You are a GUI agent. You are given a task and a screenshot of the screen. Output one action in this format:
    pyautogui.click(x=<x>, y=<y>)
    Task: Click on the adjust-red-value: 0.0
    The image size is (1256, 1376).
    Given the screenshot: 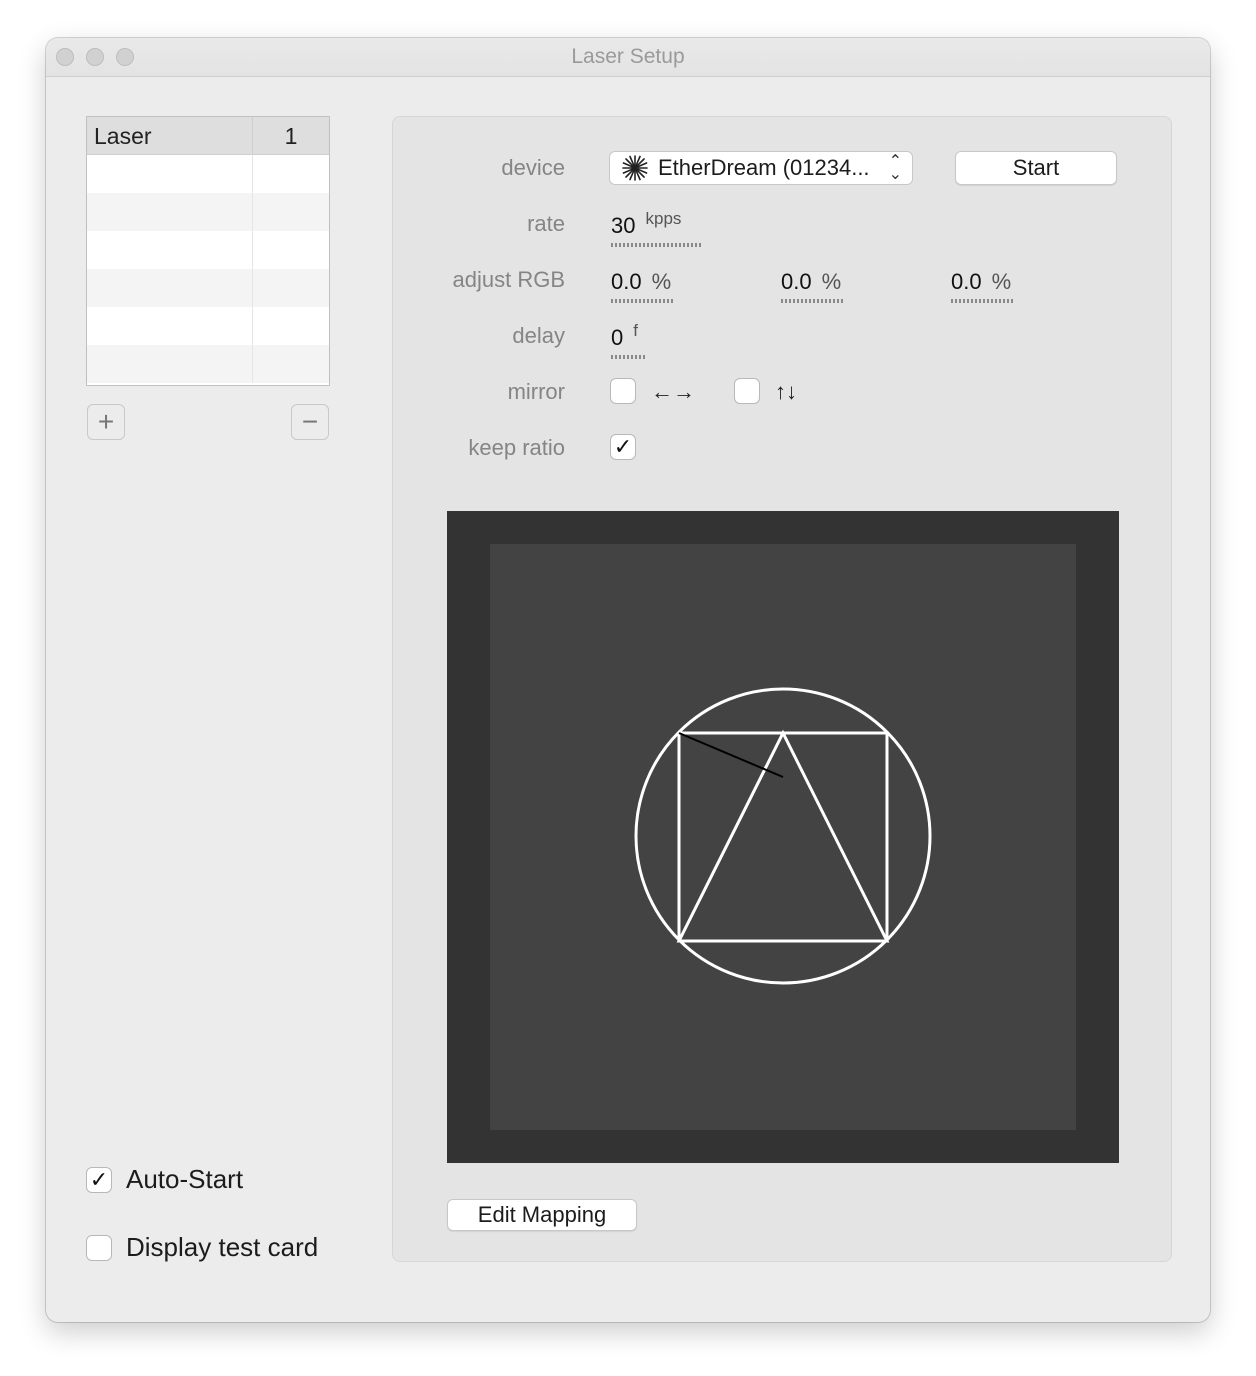 What is the action you would take?
    pyautogui.click(x=626, y=281)
    